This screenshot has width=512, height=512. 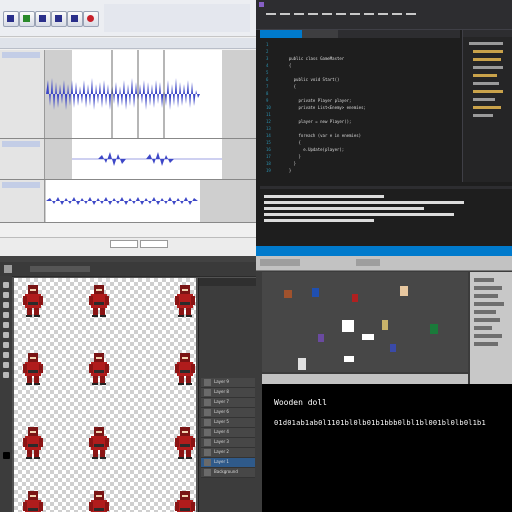 I want to click on record-button, so click(x=91, y=19).